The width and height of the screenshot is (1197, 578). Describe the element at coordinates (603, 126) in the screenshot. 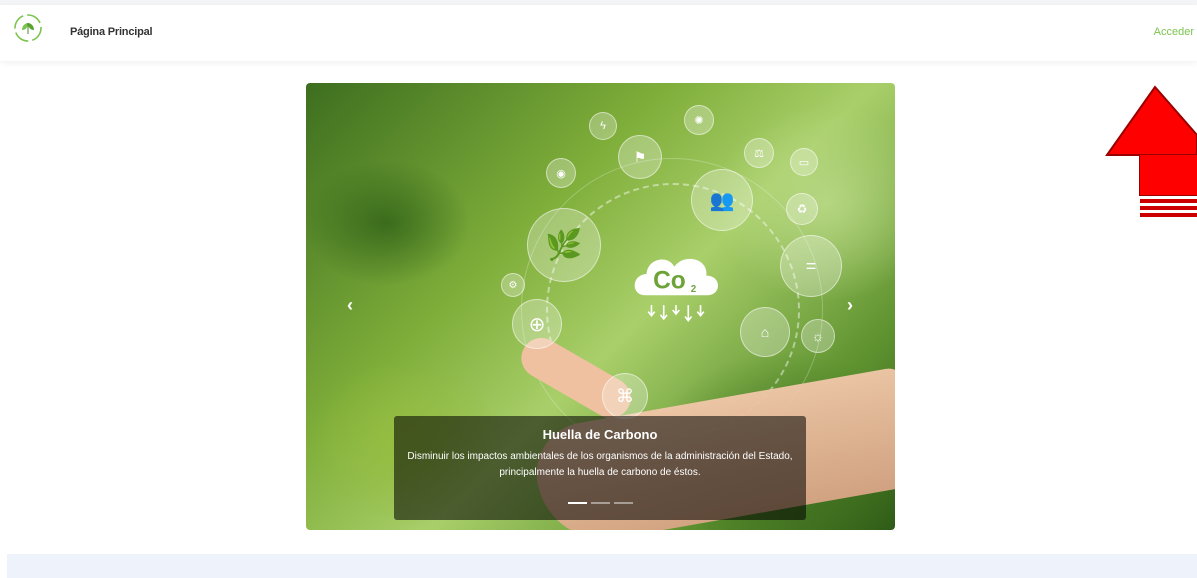

I see `energy-icon: ϟ` at that location.